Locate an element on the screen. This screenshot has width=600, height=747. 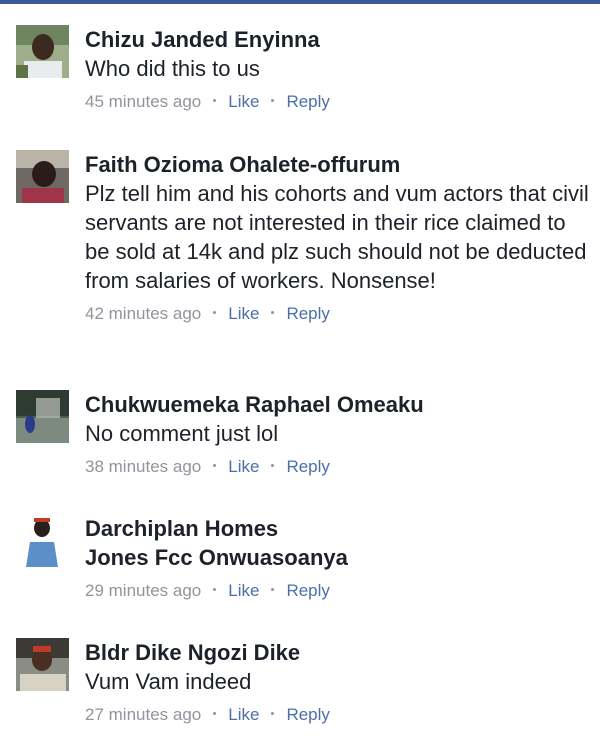
comment-text: Jones Fcc Onwuasoanya is located at coordinates (337, 557).